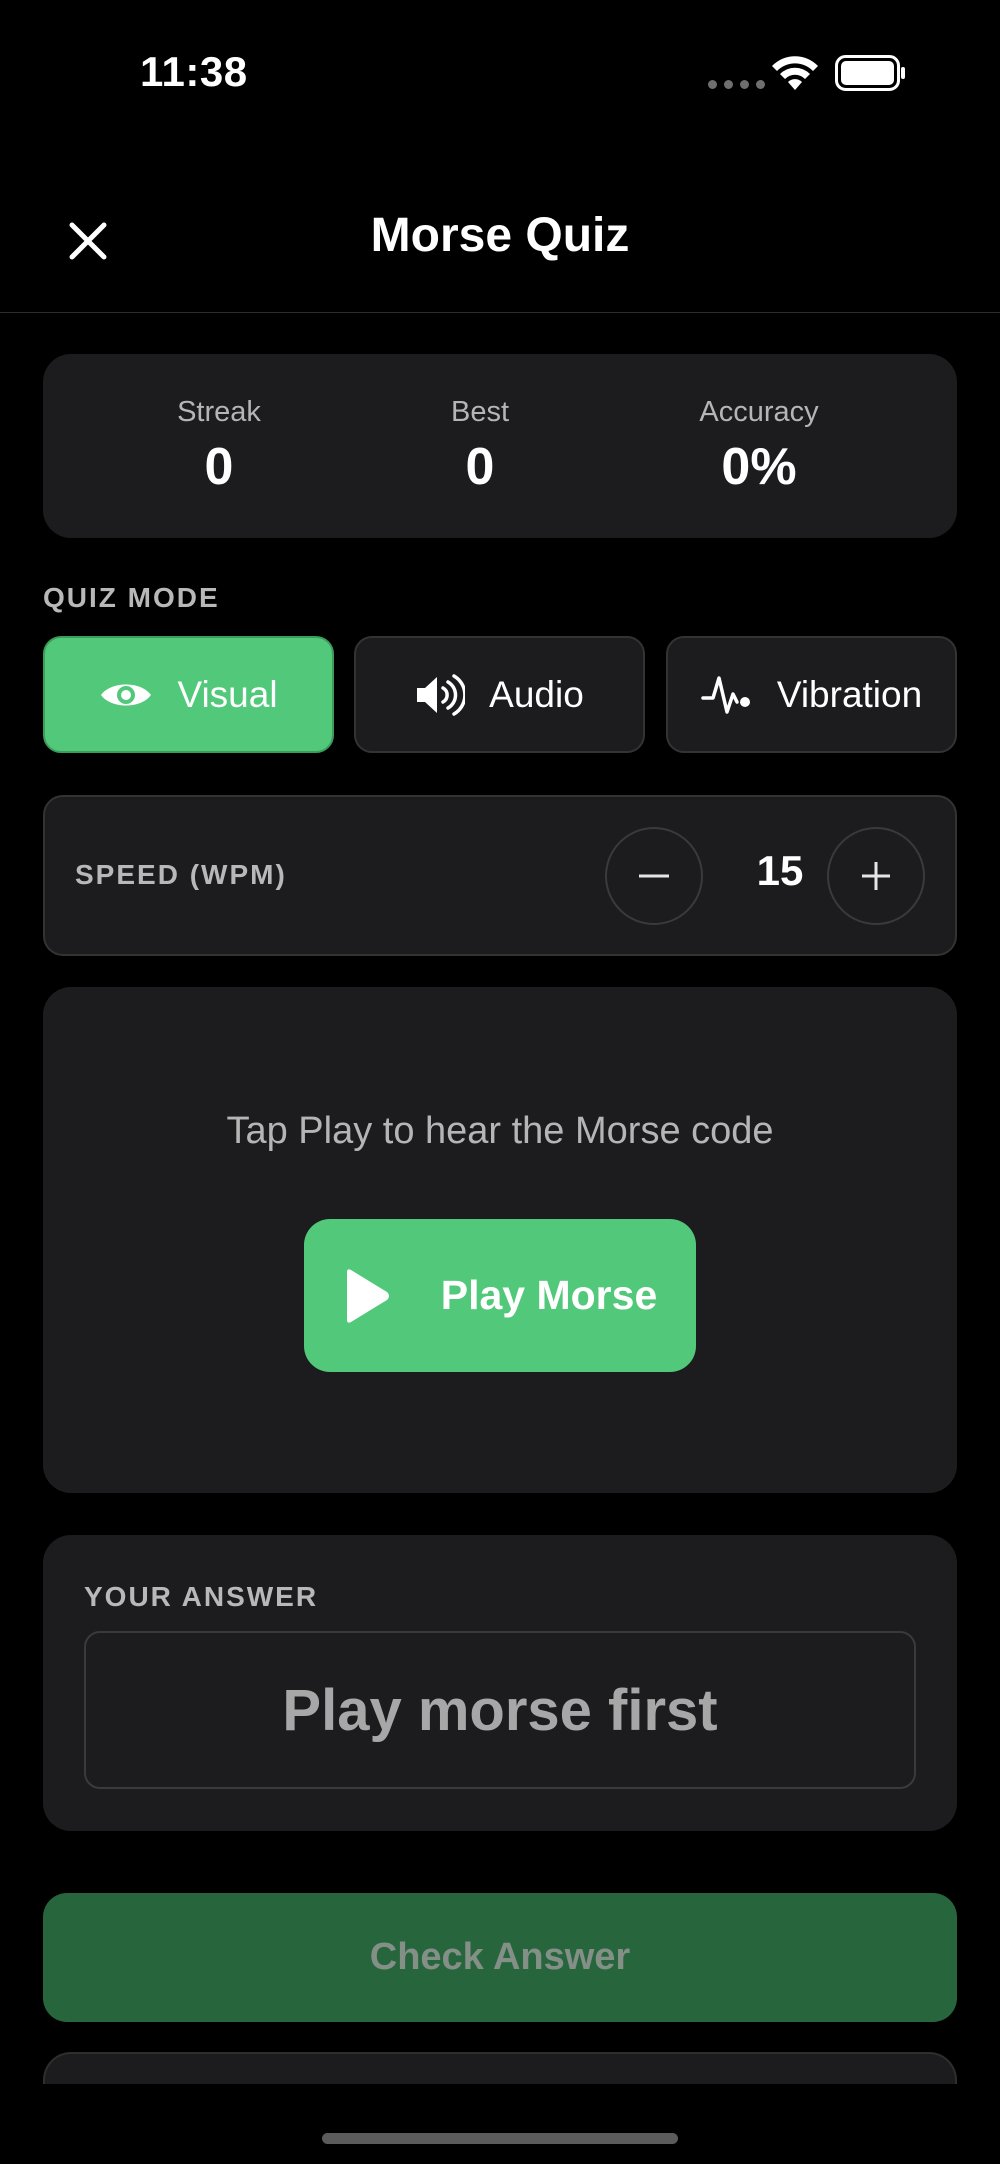  Describe the element at coordinates (131, 597) in the screenshot. I see `quiz-mode-label: QUIZ MODE` at that location.